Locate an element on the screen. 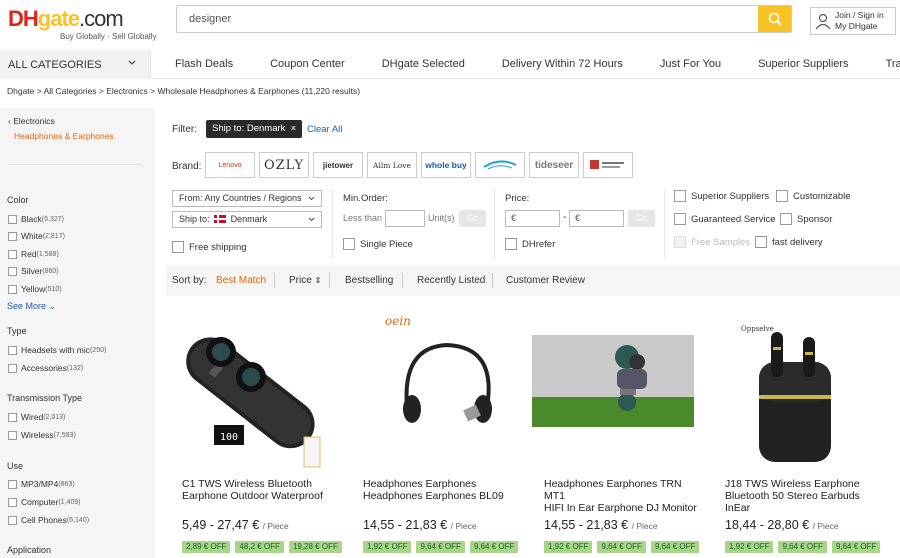 The width and height of the screenshot is (900, 558). sort-customer-review: Customer Review is located at coordinates (545, 280).